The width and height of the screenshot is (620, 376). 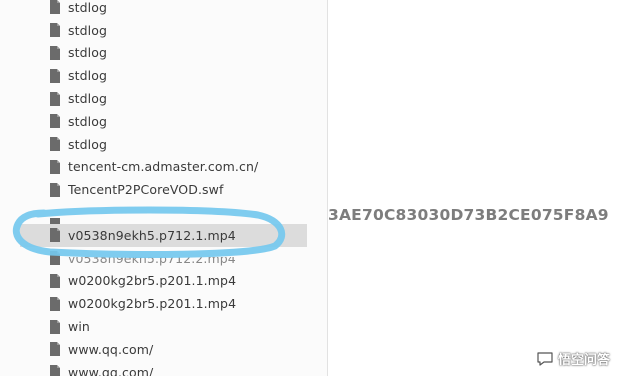 I want to click on file-row: TencentP2PCoreVOD.swf, so click(x=163, y=189).